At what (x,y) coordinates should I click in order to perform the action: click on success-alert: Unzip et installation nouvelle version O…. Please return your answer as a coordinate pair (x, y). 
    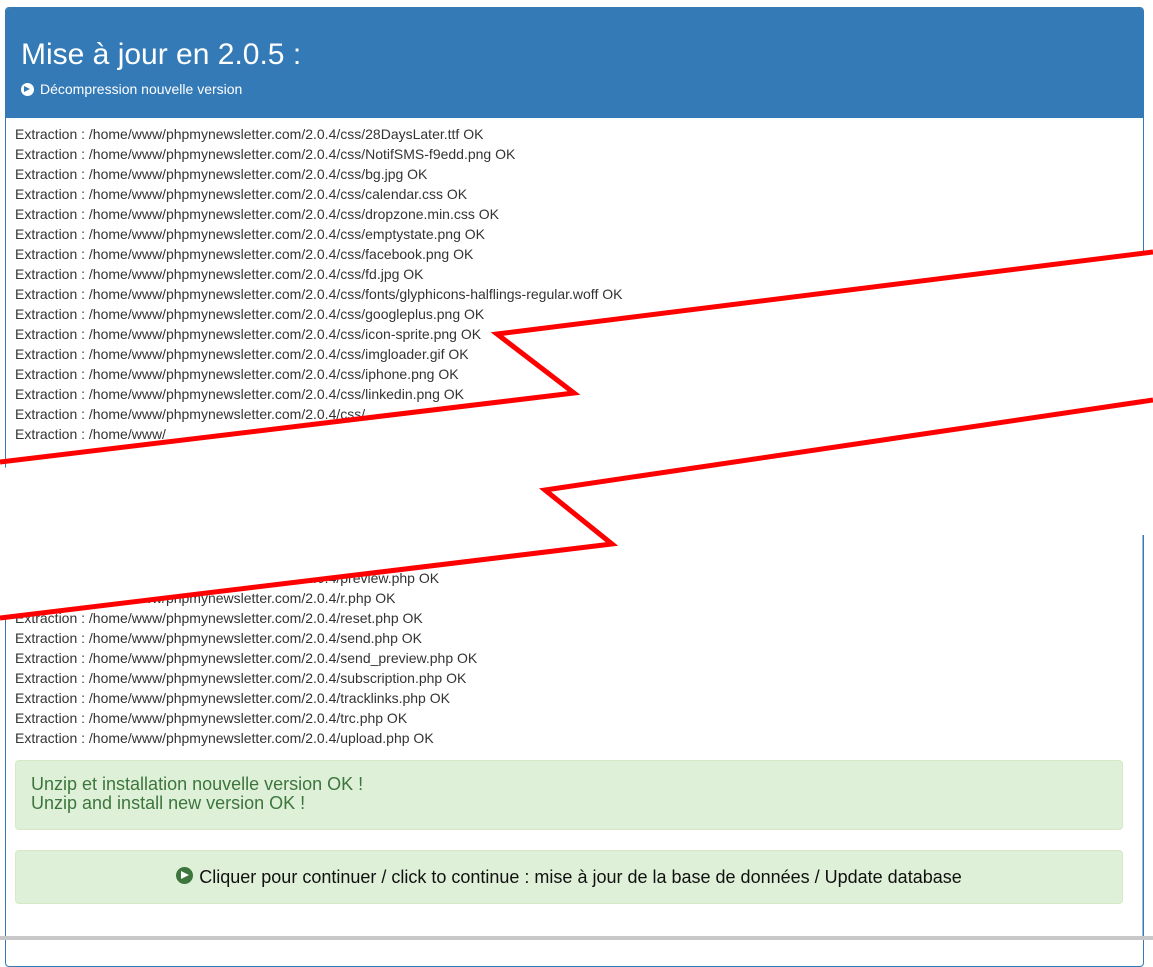
    Looking at the image, I should click on (569, 795).